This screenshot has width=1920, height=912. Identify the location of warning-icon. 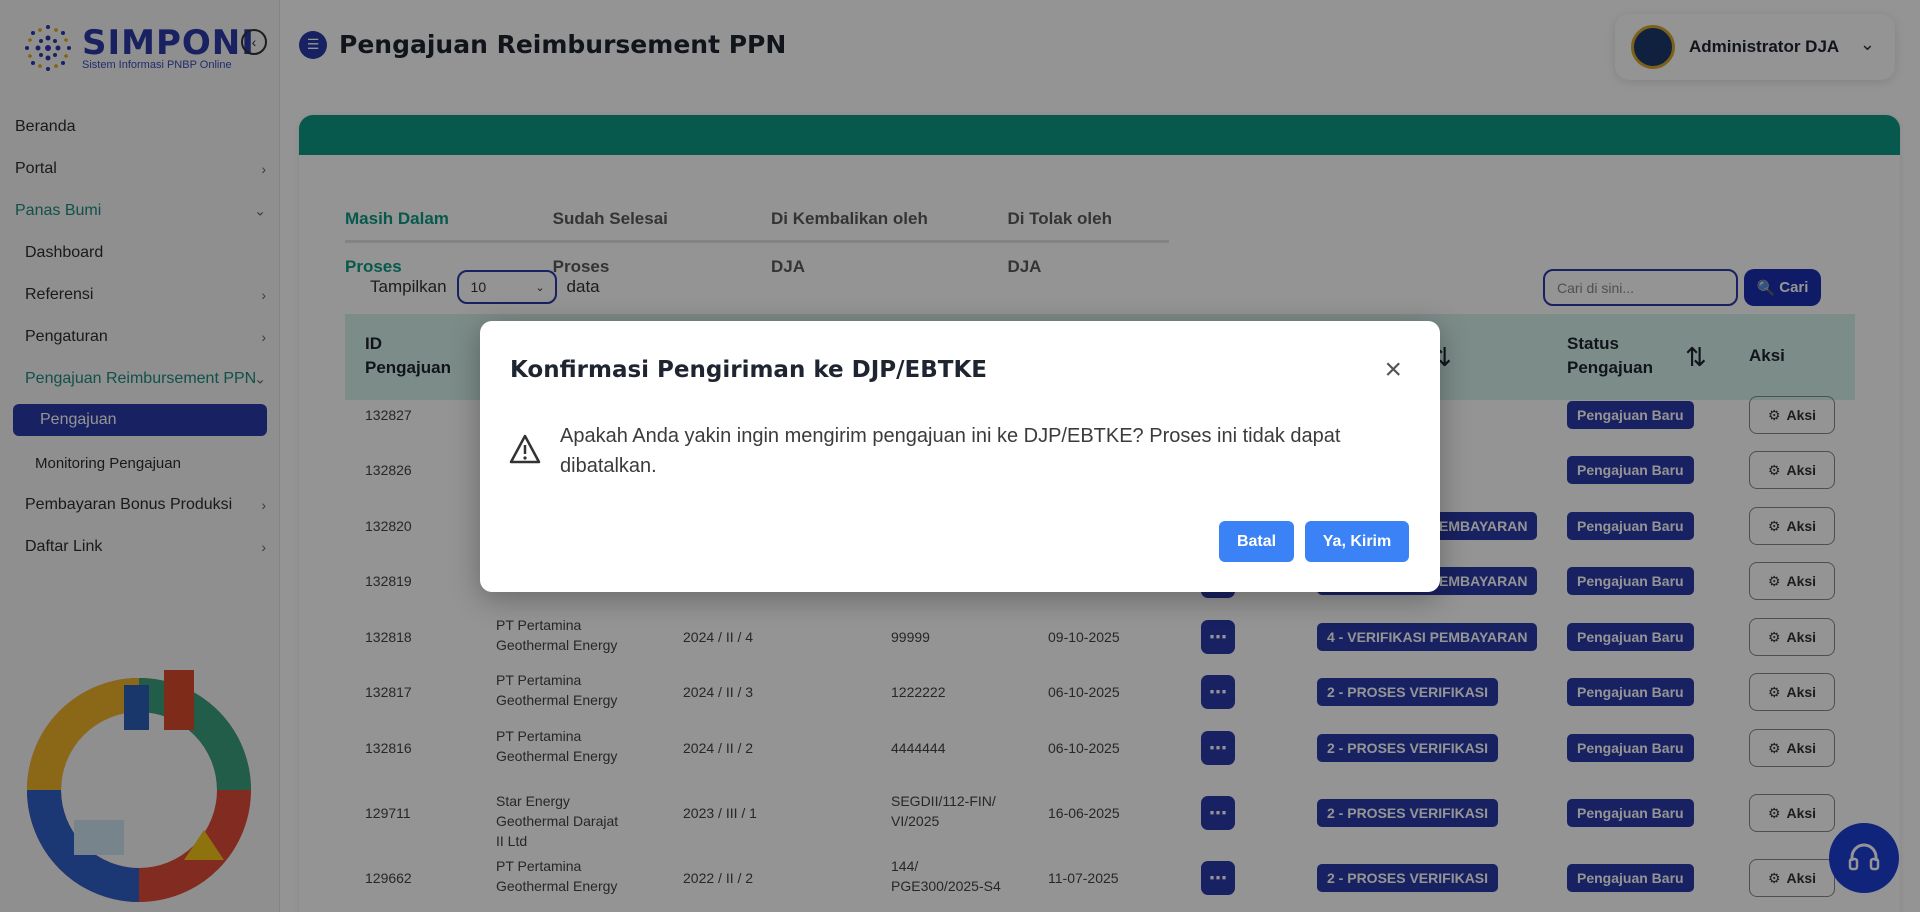
(525, 449).